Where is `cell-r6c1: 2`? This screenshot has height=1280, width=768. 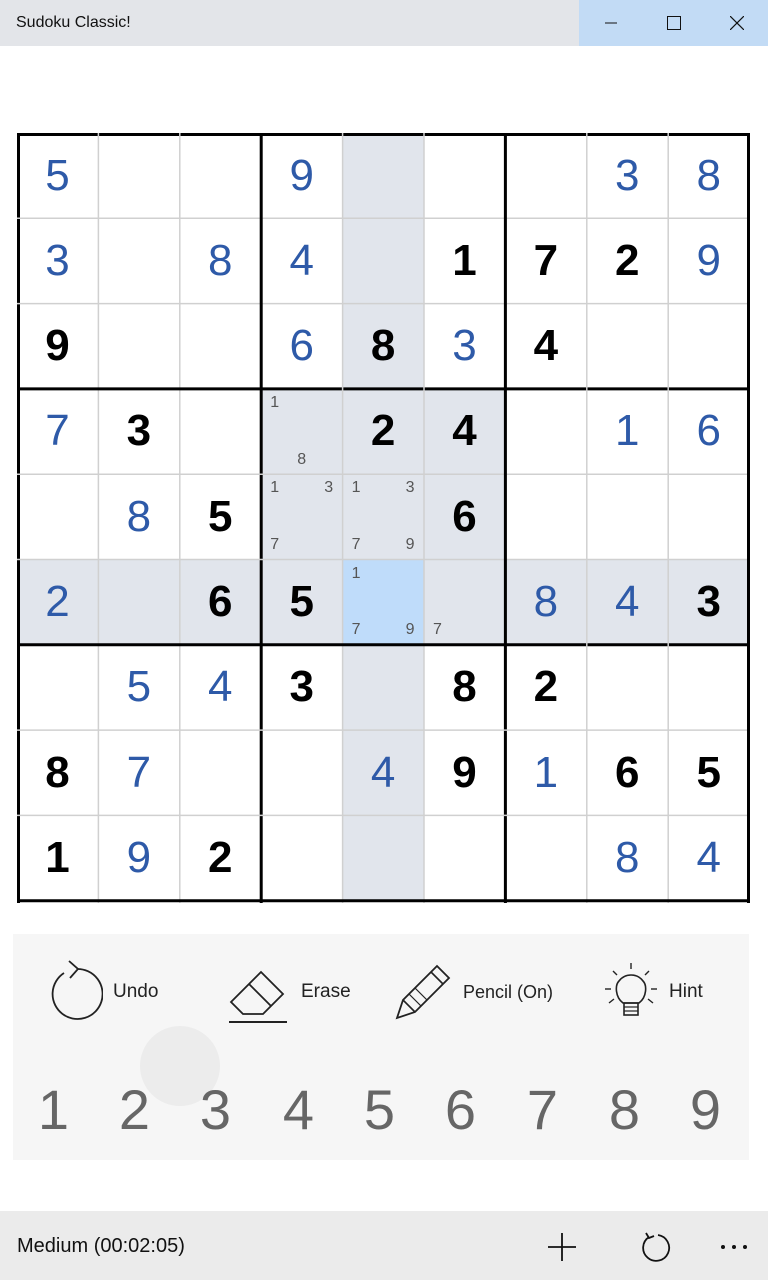 cell-r6c1: 2 is located at coordinates (57, 602).